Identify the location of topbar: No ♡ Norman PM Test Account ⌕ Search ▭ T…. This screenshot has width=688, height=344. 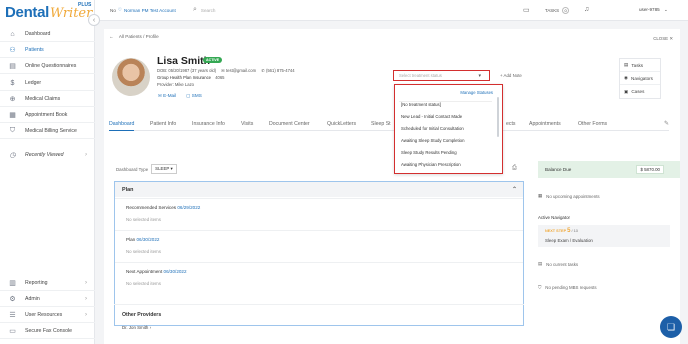
(391, 10).